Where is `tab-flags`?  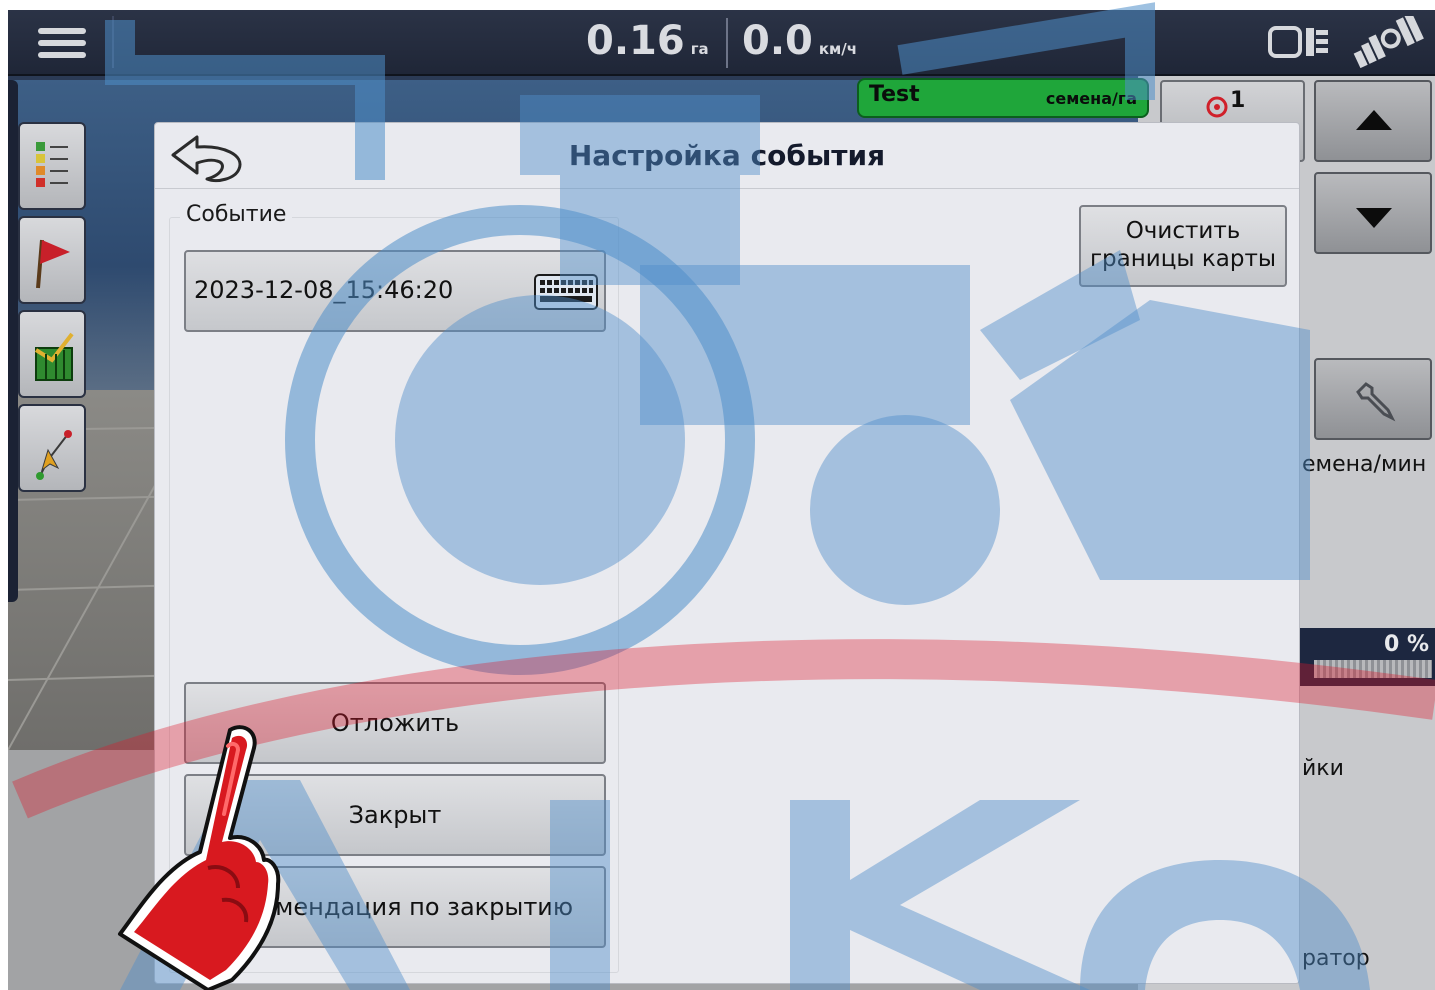
tab-flags is located at coordinates (52, 260).